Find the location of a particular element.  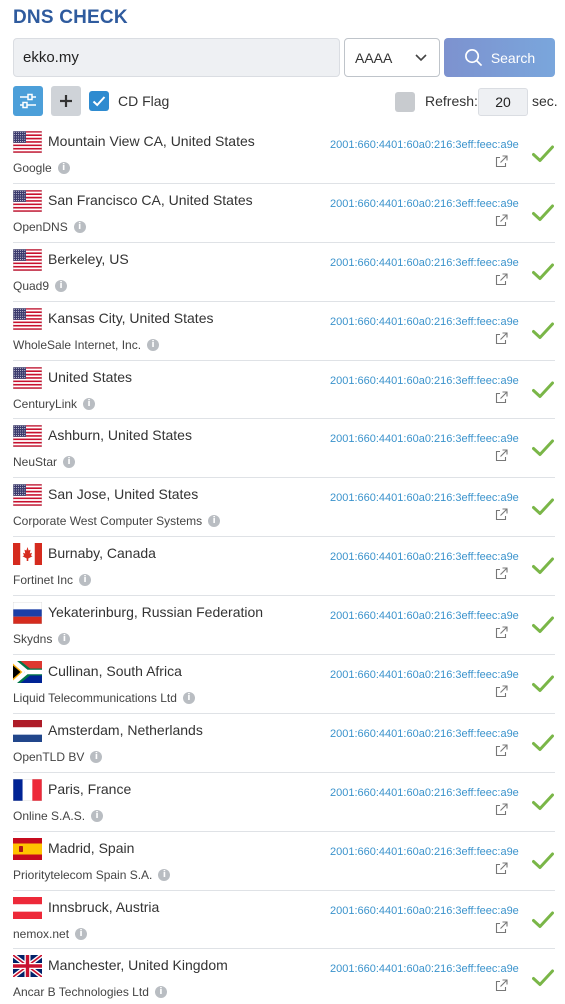

result-provider: OpenTLD BV i is located at coordinates (58, 757).